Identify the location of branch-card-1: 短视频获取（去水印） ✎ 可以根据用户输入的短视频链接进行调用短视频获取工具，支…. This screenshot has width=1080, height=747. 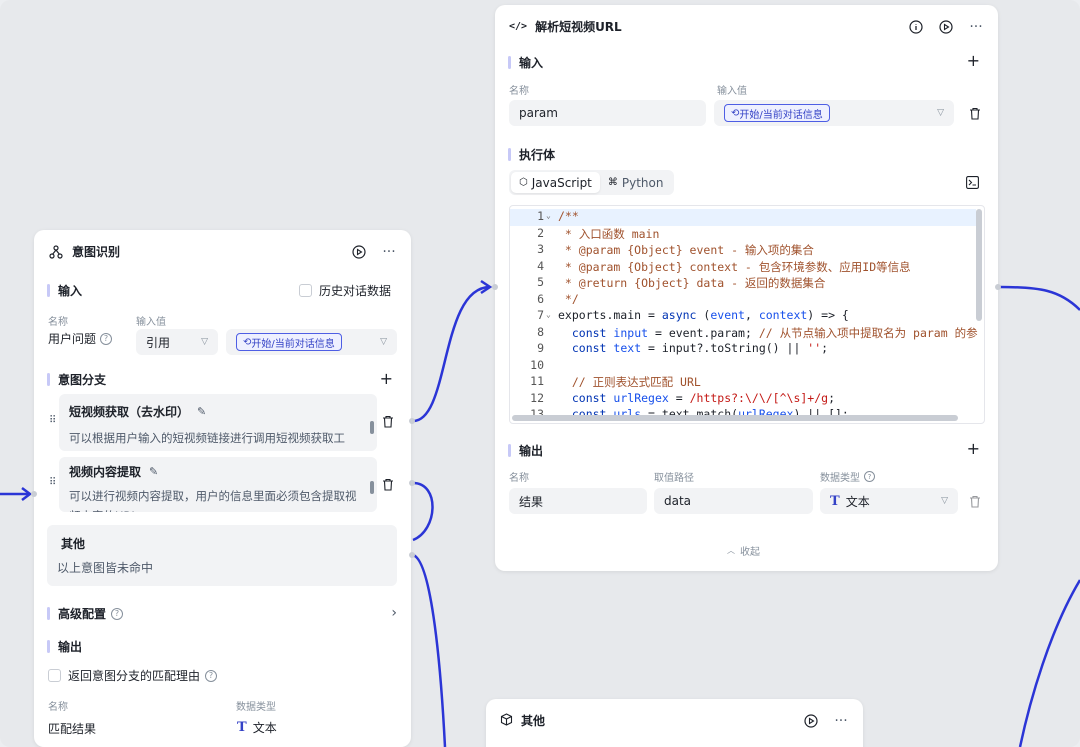
(218, 422).